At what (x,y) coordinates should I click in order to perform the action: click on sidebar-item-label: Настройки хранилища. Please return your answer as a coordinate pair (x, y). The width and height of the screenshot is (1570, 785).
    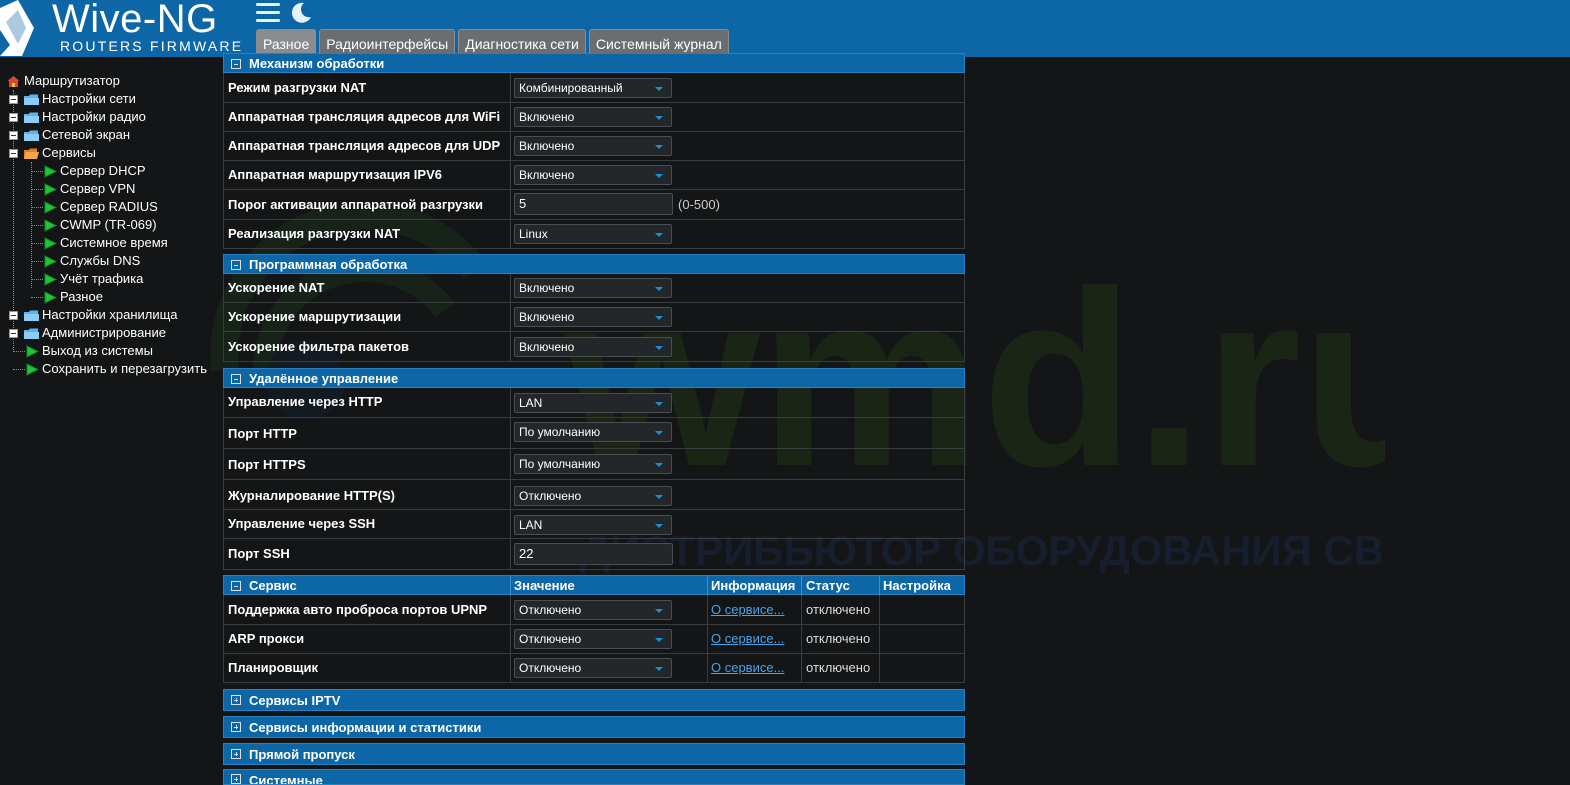
    Looking at the image, I should click on (110, 314).